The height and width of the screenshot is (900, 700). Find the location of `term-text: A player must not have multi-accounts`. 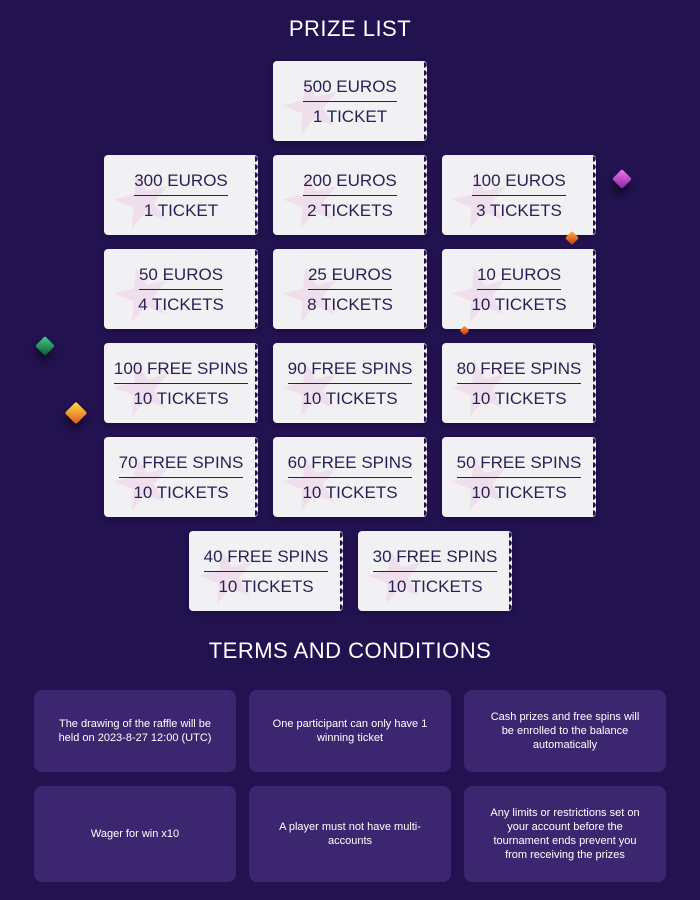

term-text: A player must not have multi-accounts is located at coordinates (350, 834).